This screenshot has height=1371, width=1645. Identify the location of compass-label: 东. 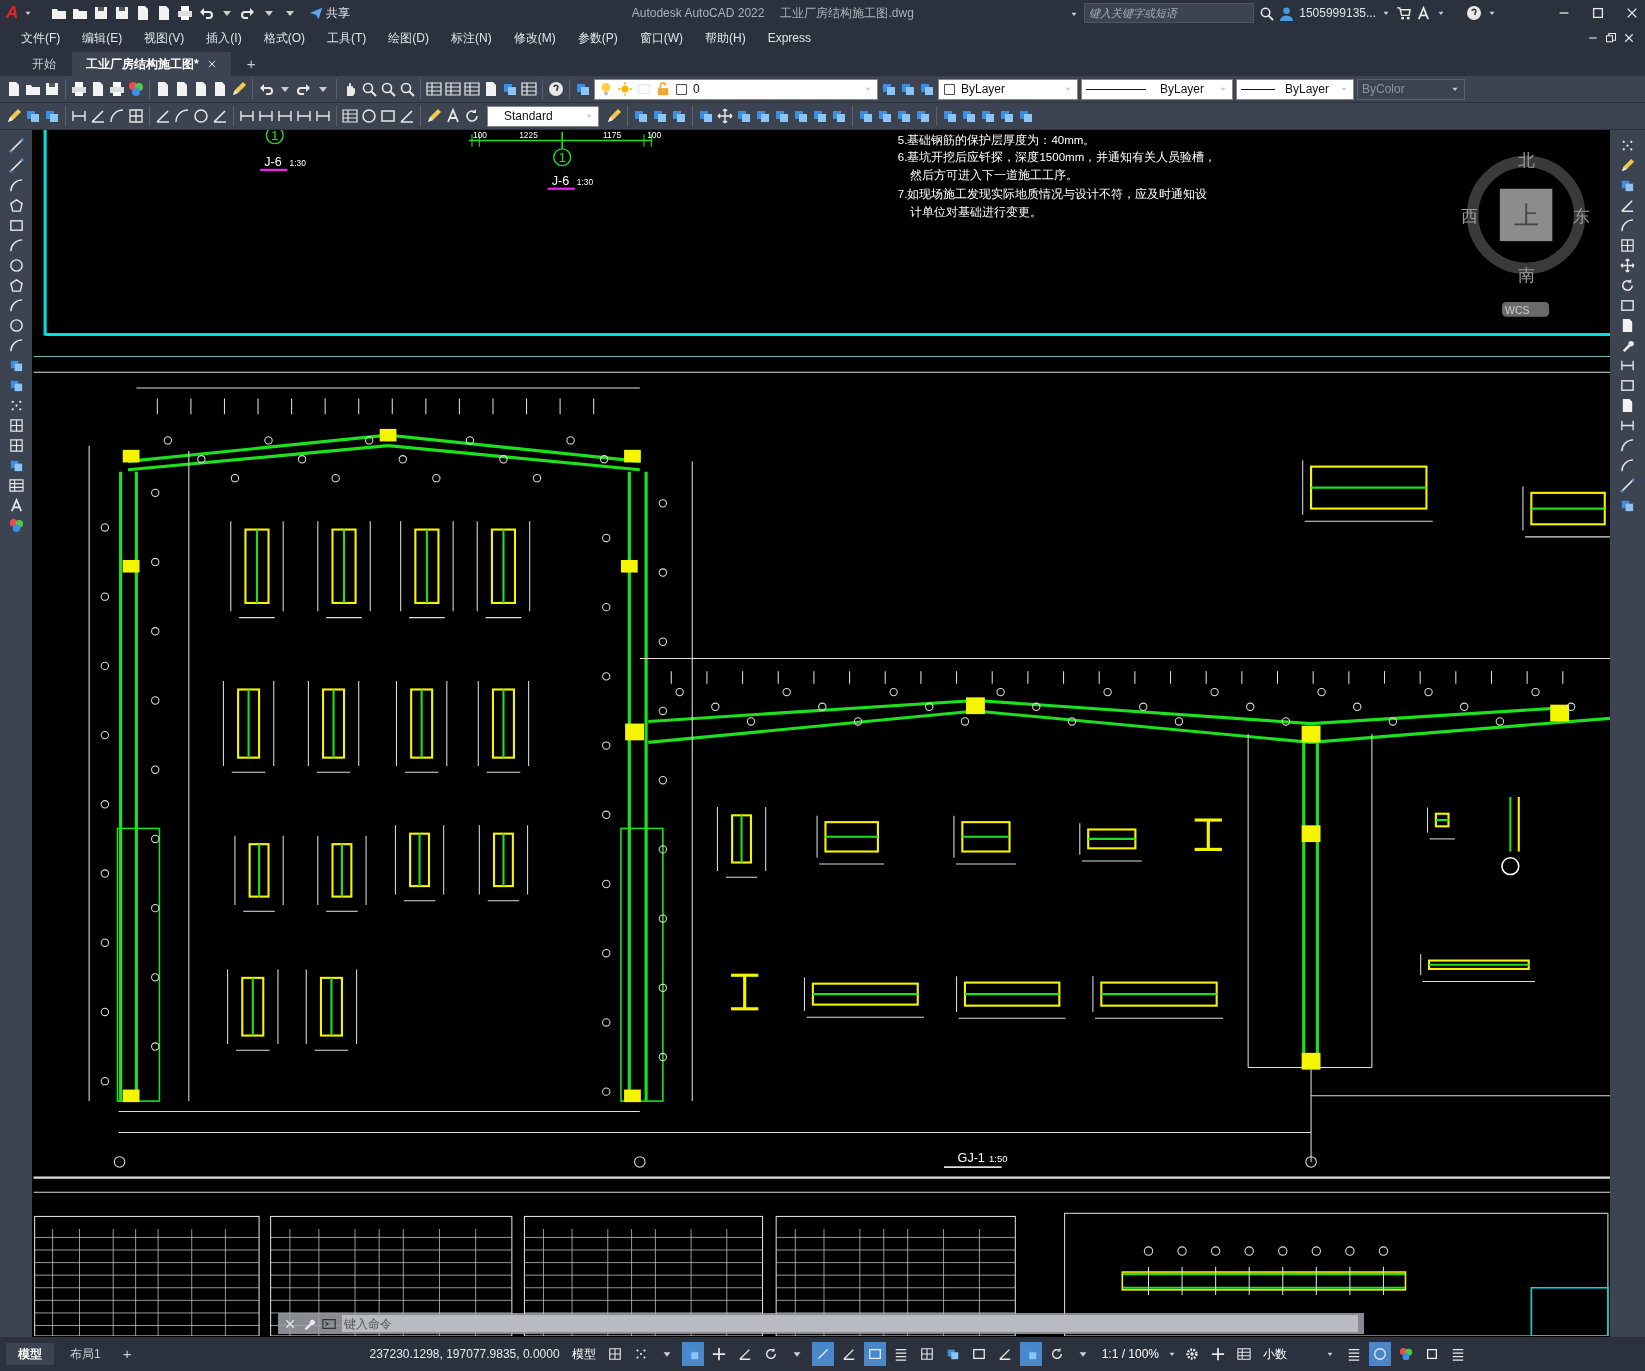
(1582, 217).